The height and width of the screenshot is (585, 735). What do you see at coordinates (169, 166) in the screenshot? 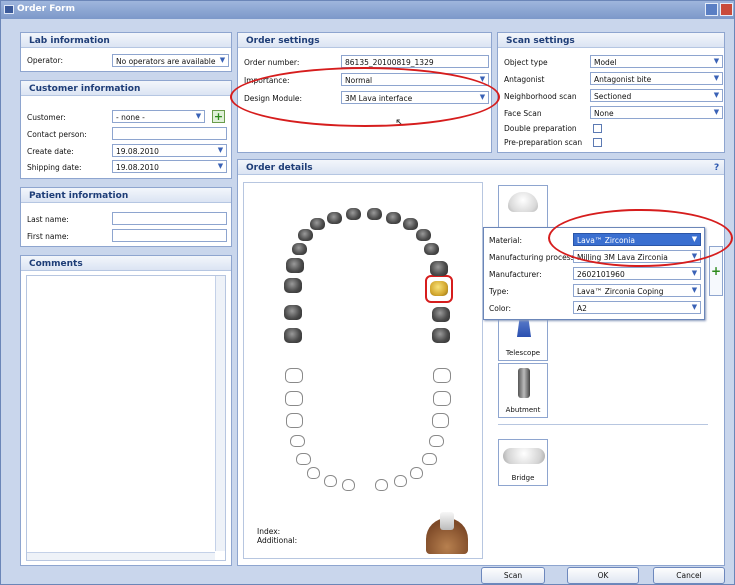
I see `shipping-date-picker: 19.08.2010 ▼` at bounding box center [169, 166].